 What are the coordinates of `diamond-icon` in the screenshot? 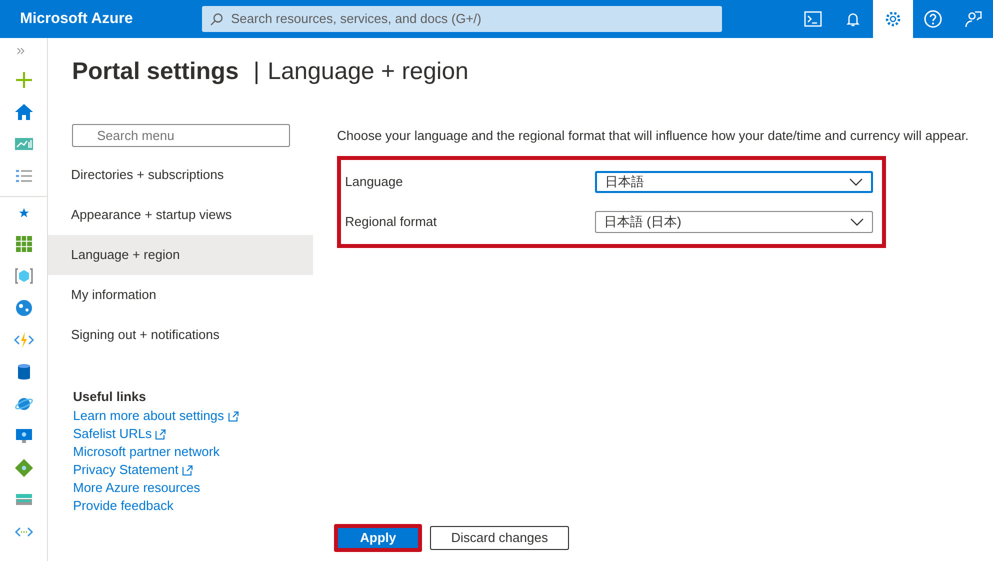 It's located at (24, 468).